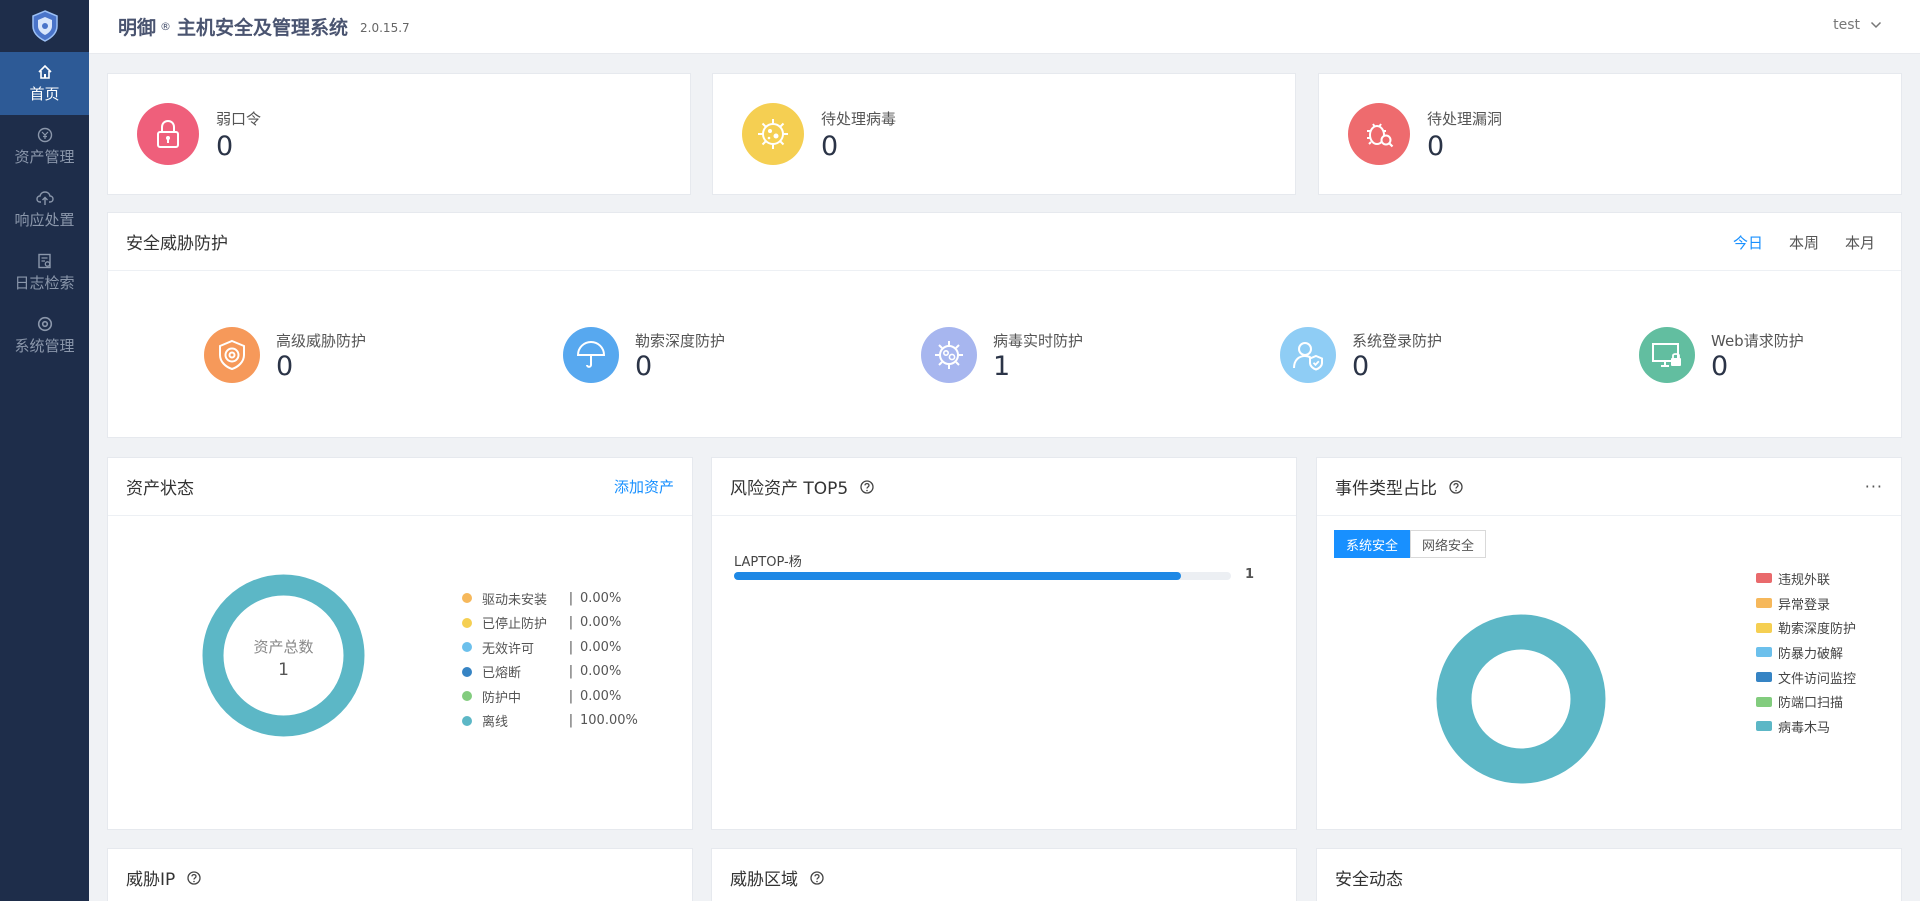 The image size is (1920, 901). Describe the element at coordinates (515, 625) in the screenshot. I see `legend-name: 已停止防护` at that location.